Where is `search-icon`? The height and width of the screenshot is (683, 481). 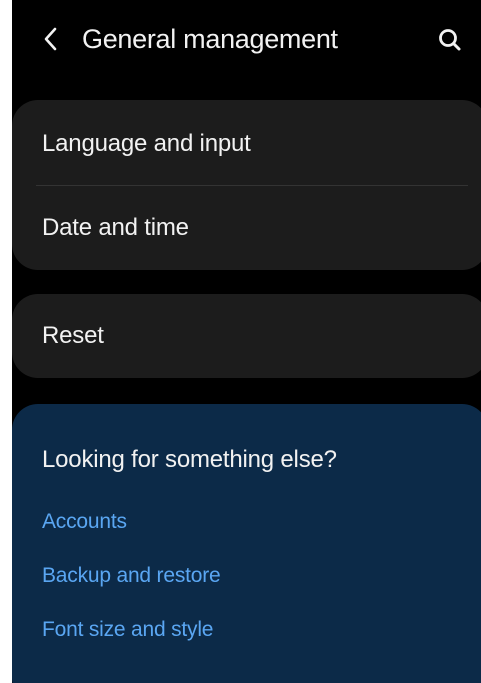
search-icon is located at coordinates (450, 40).